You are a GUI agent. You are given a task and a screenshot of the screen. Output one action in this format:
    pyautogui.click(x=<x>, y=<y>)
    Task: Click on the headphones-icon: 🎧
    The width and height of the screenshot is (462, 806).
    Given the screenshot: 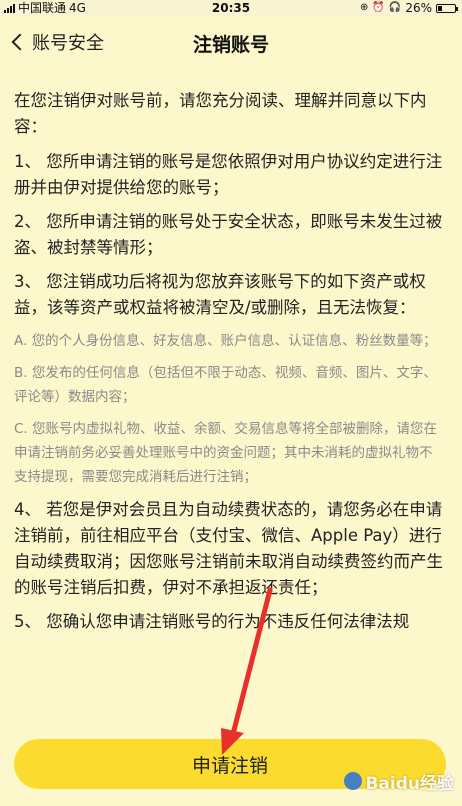 What is the action you would take?
    pyautogui.click(x=395, y=7)
    